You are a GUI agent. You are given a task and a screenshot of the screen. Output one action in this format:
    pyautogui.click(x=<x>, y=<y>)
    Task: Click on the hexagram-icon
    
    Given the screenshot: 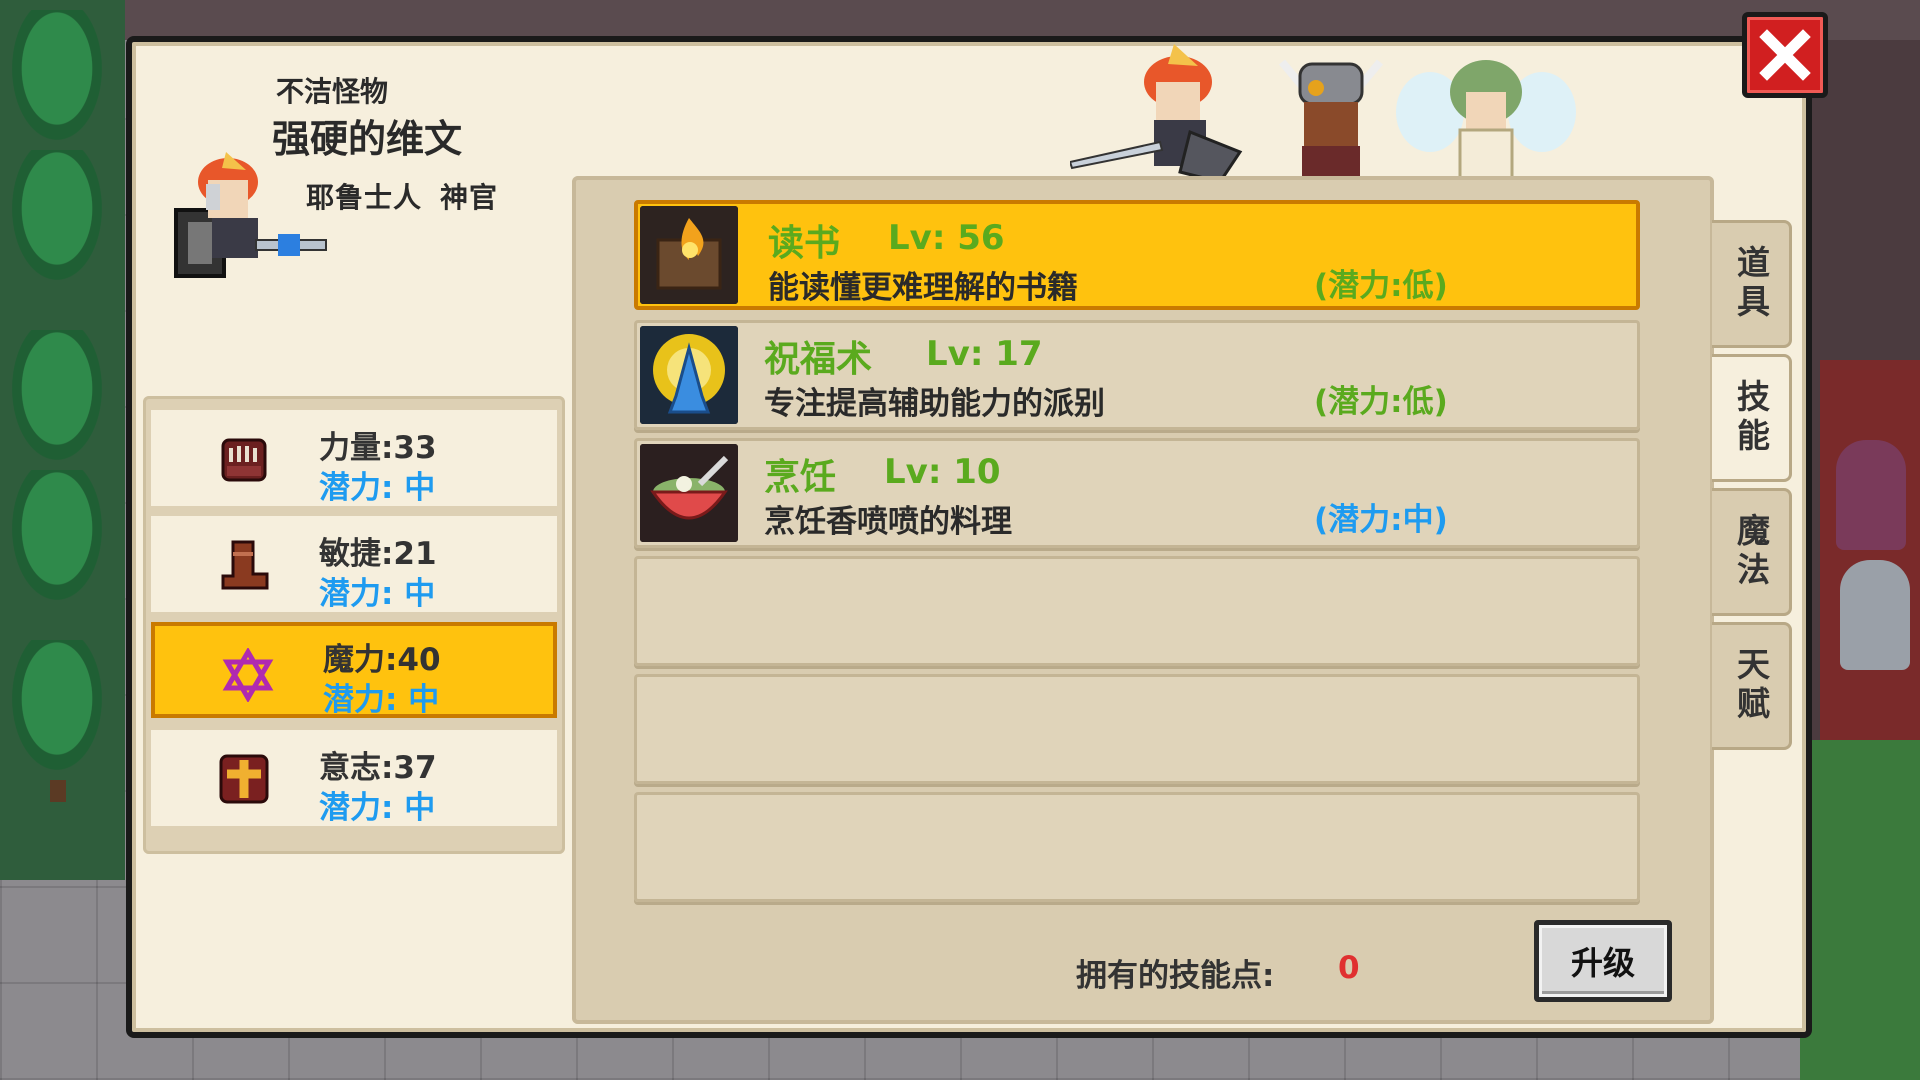 What is the action you would take?
    pyautogui.click(x=248, y=675)
    